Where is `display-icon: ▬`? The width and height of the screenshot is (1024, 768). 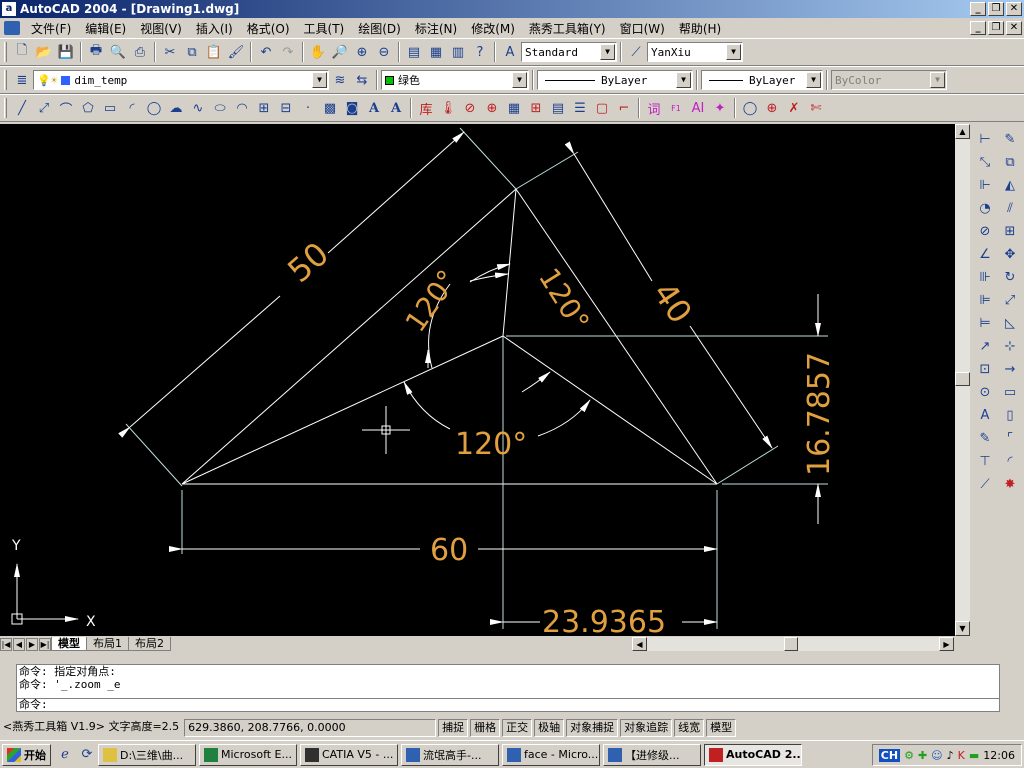 display-icon: ▬ is located at coordinates (974, 755).